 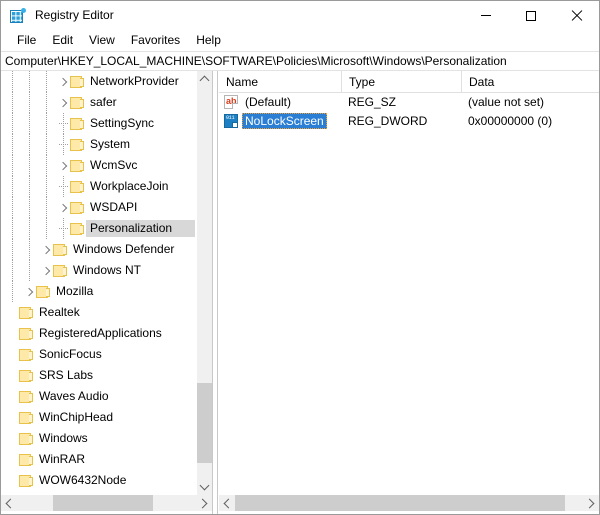 I want to click on menu-item-help: Help, so click(x=208, y=40).